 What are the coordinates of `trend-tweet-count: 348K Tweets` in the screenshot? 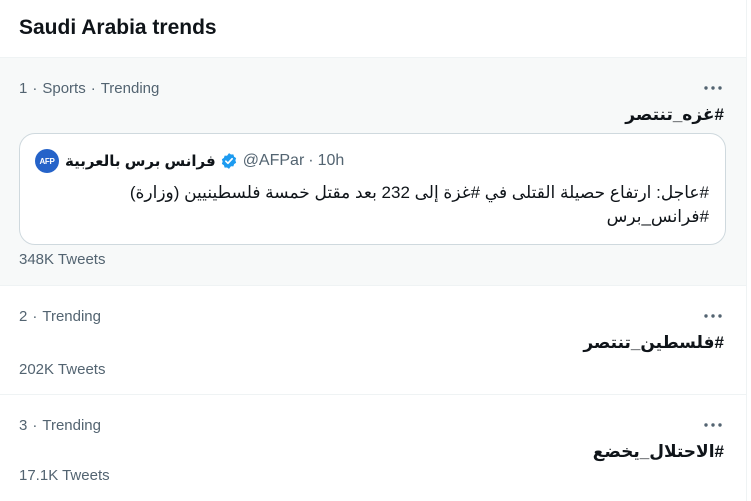 It's located at (62, 259).